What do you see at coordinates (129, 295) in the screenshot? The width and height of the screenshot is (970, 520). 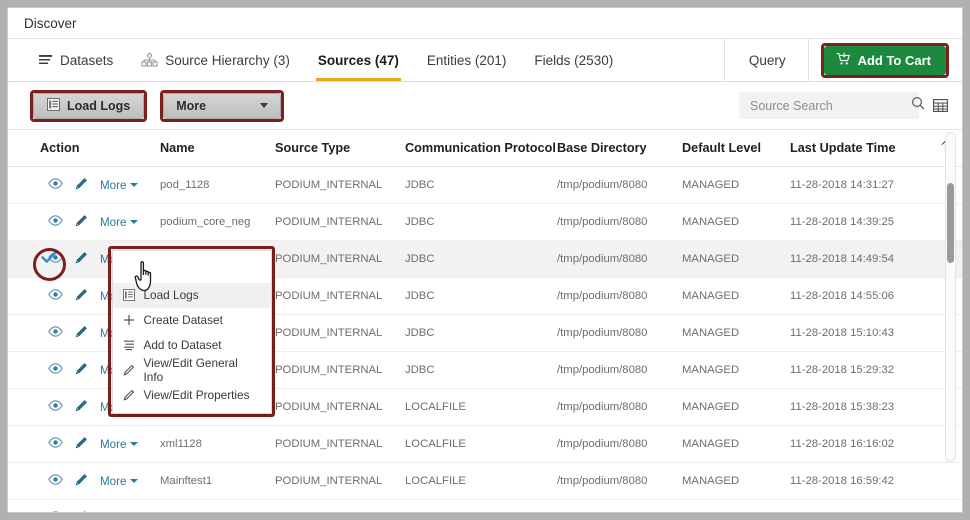 I see `logs-icon` at bounding box center [129, 295].